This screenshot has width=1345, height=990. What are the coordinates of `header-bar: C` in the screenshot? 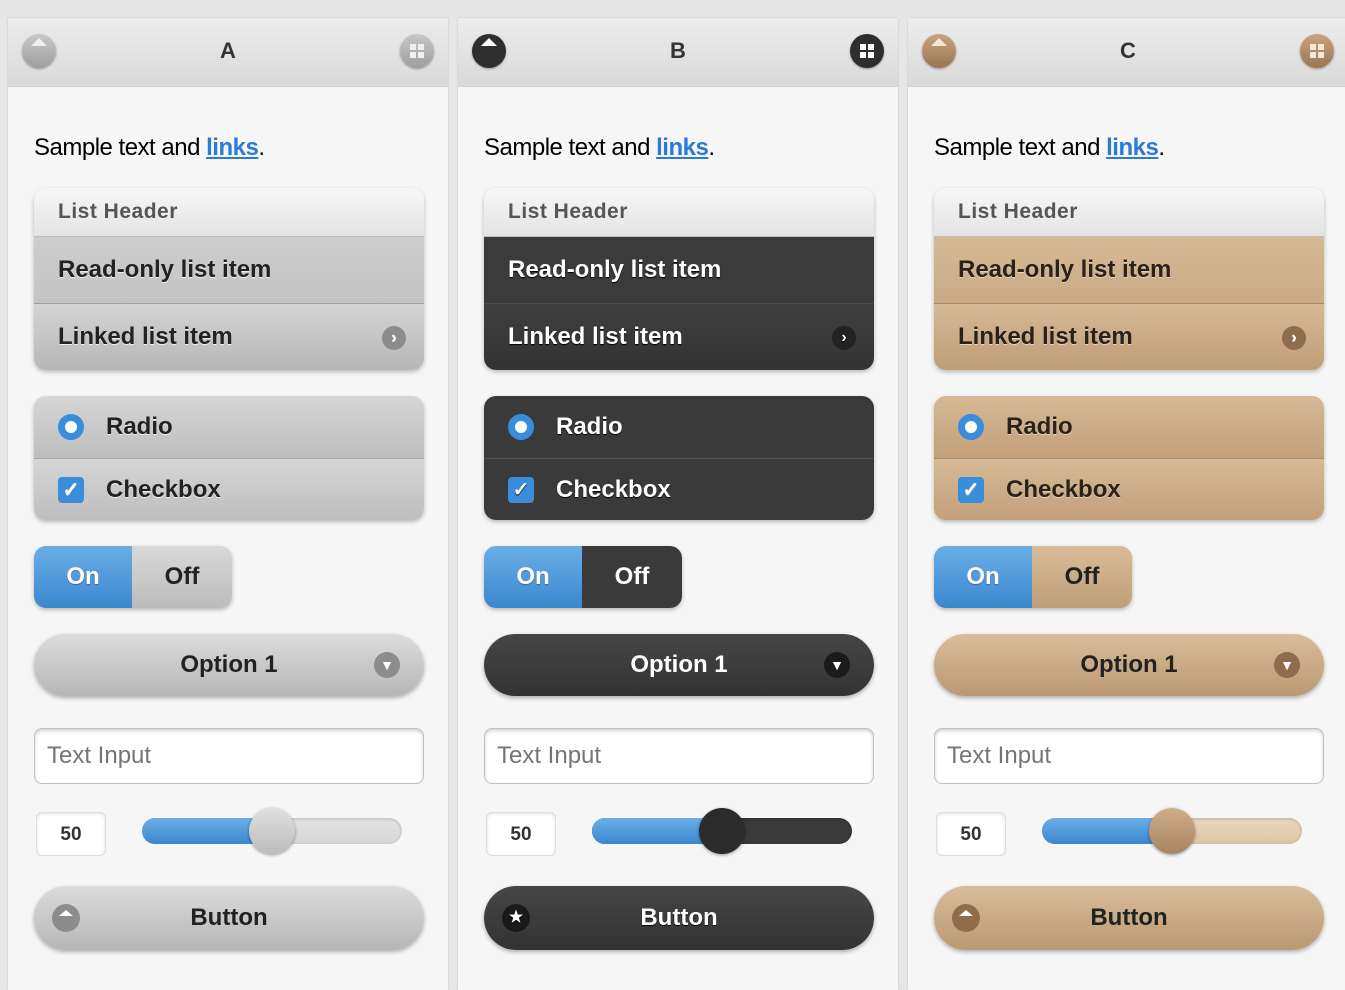 It's located at (1126, 52).